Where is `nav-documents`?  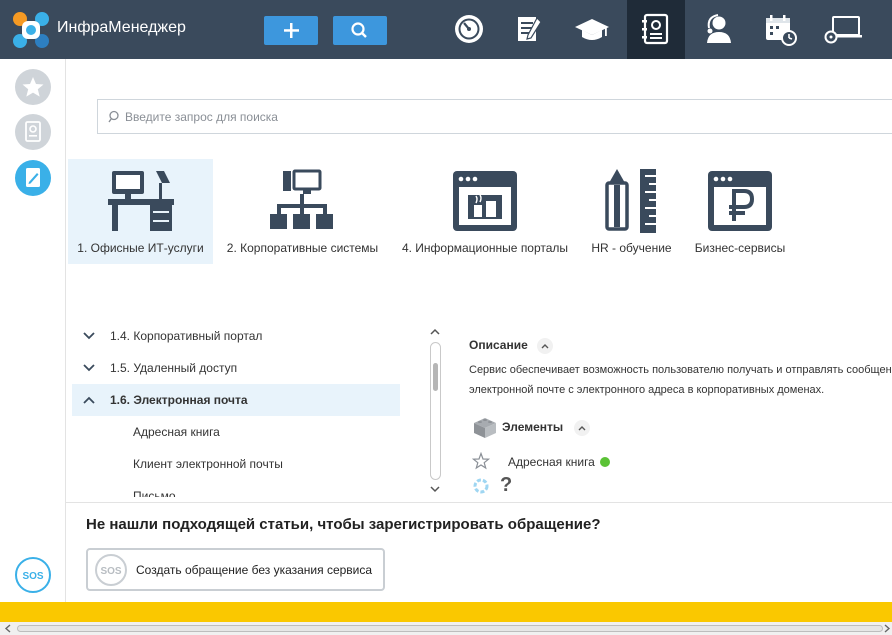
nav-documents is located at coordinates (528, 29).